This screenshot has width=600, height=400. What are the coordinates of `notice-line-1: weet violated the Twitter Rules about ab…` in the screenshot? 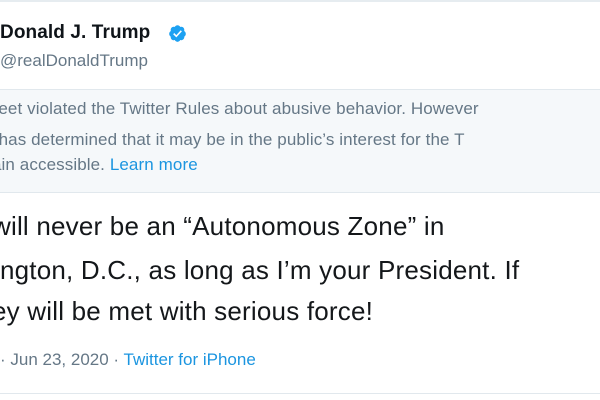 It's located at (239, 108).